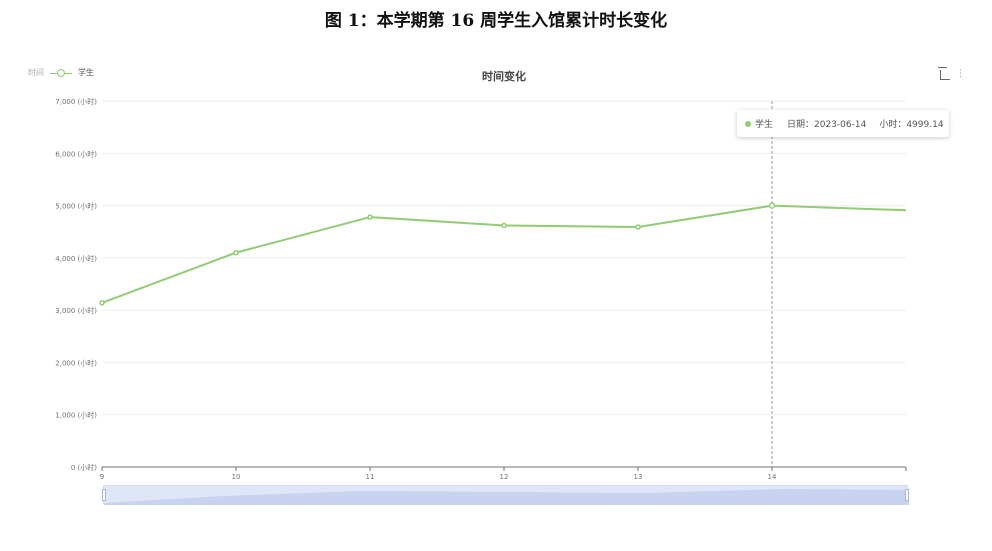  I want to click on zoom-preview-area, so click(506, 497).